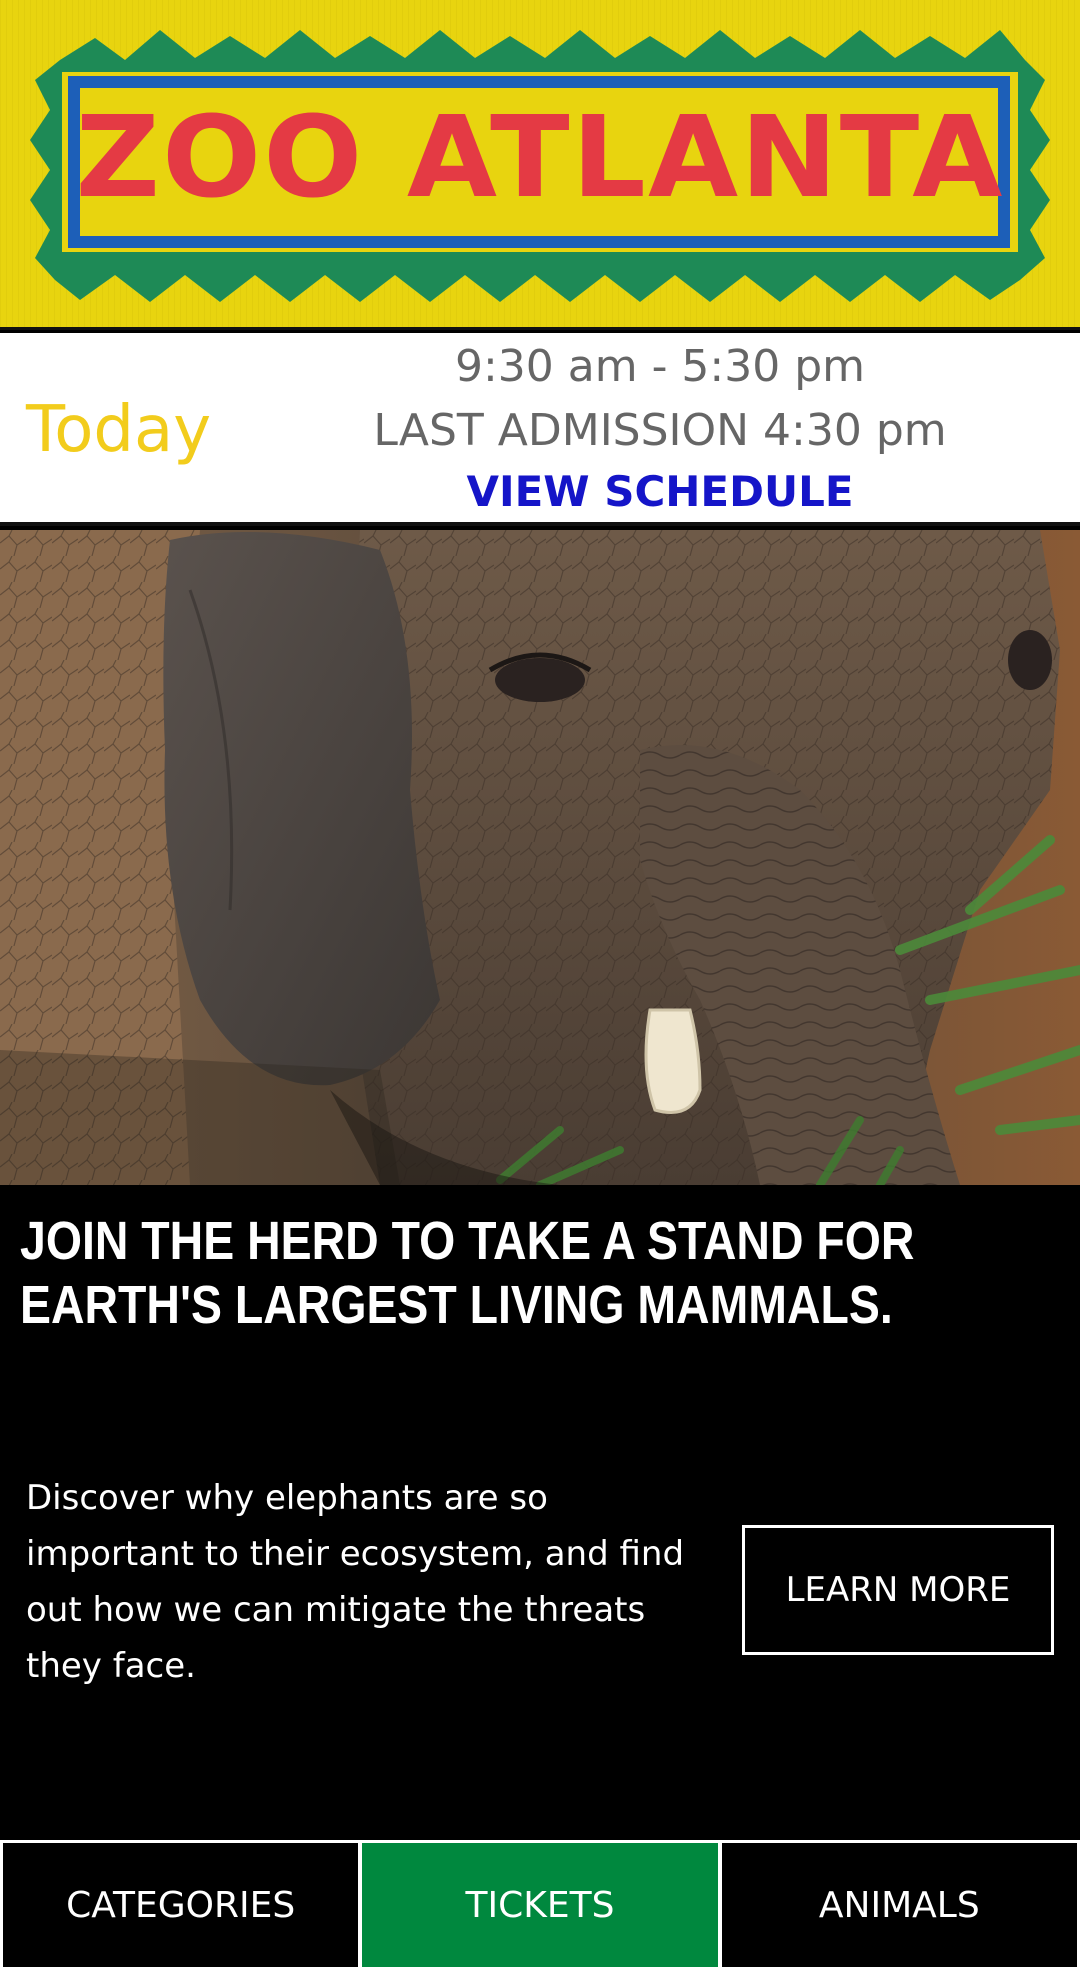 The width and height of the screenshot is (1080, 1967). Describe the element at coordinates (660, 491) in the screenshot. I see `view-schedule-link: VIEW SCHEDULE` at that location.